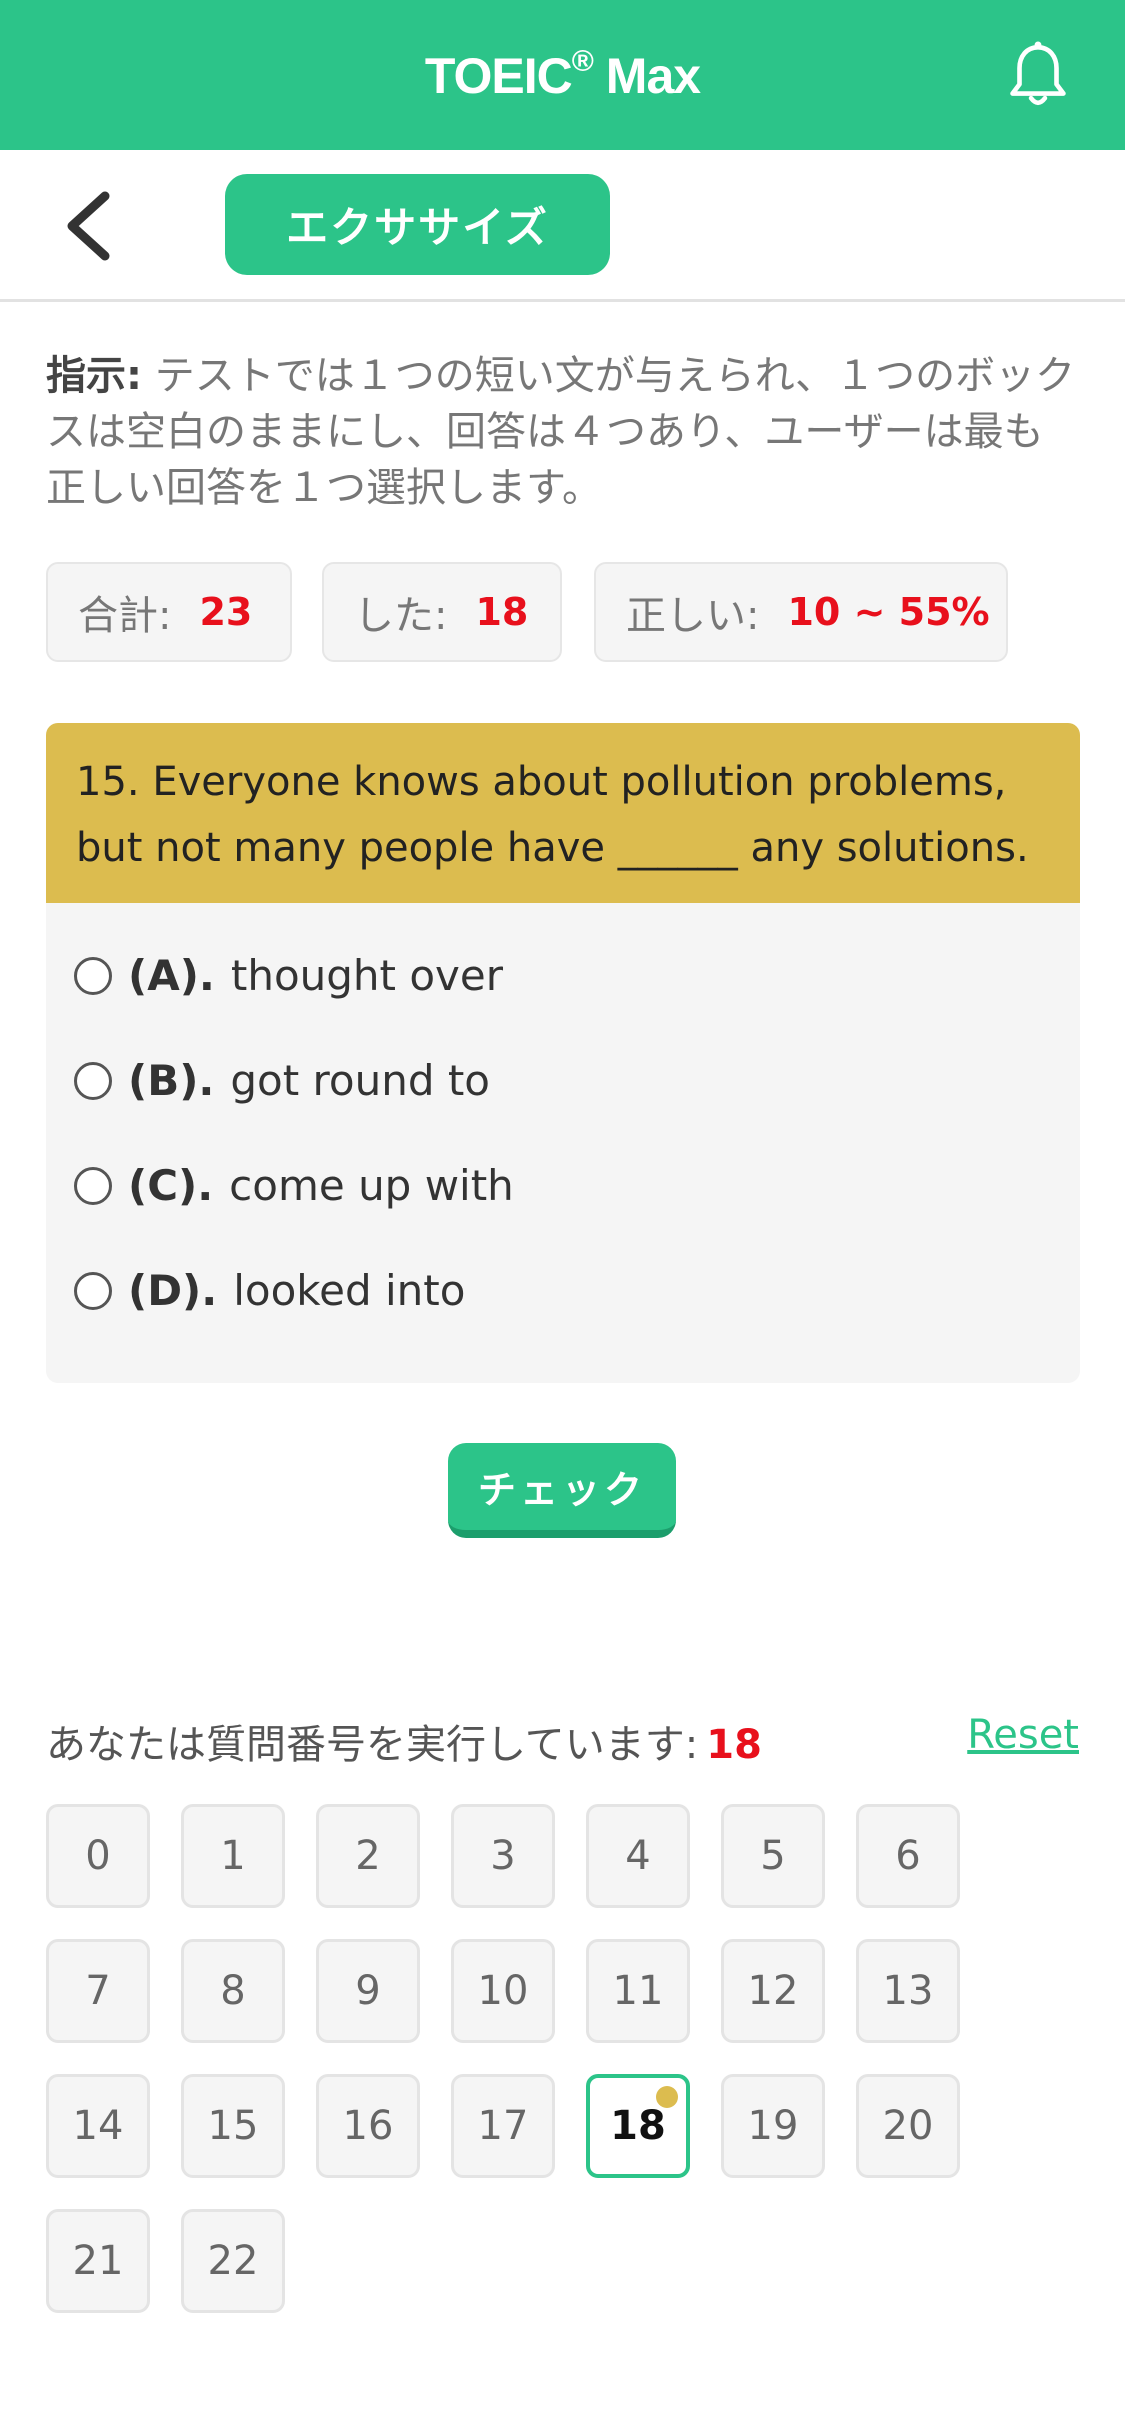 This screenshot has height=2436, width=1125. What do you see at coordinates (226, 612) in the screenshot?
I see `stat-total-value: 23` at bounding box center [226, 612].